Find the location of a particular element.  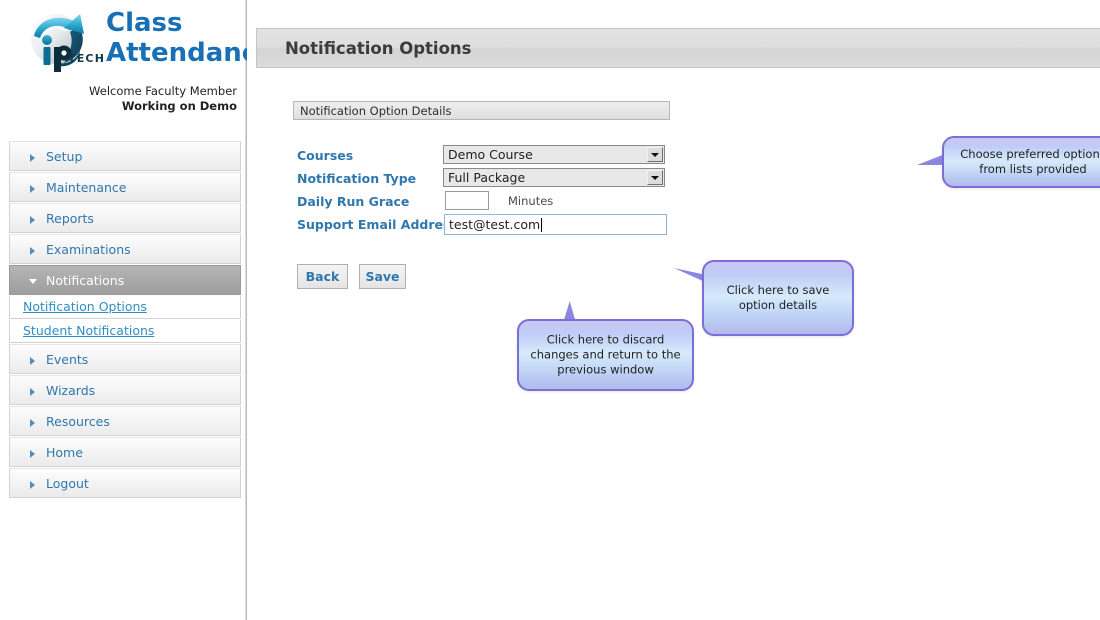

back-button: Back is located at coordinates (322, 276).